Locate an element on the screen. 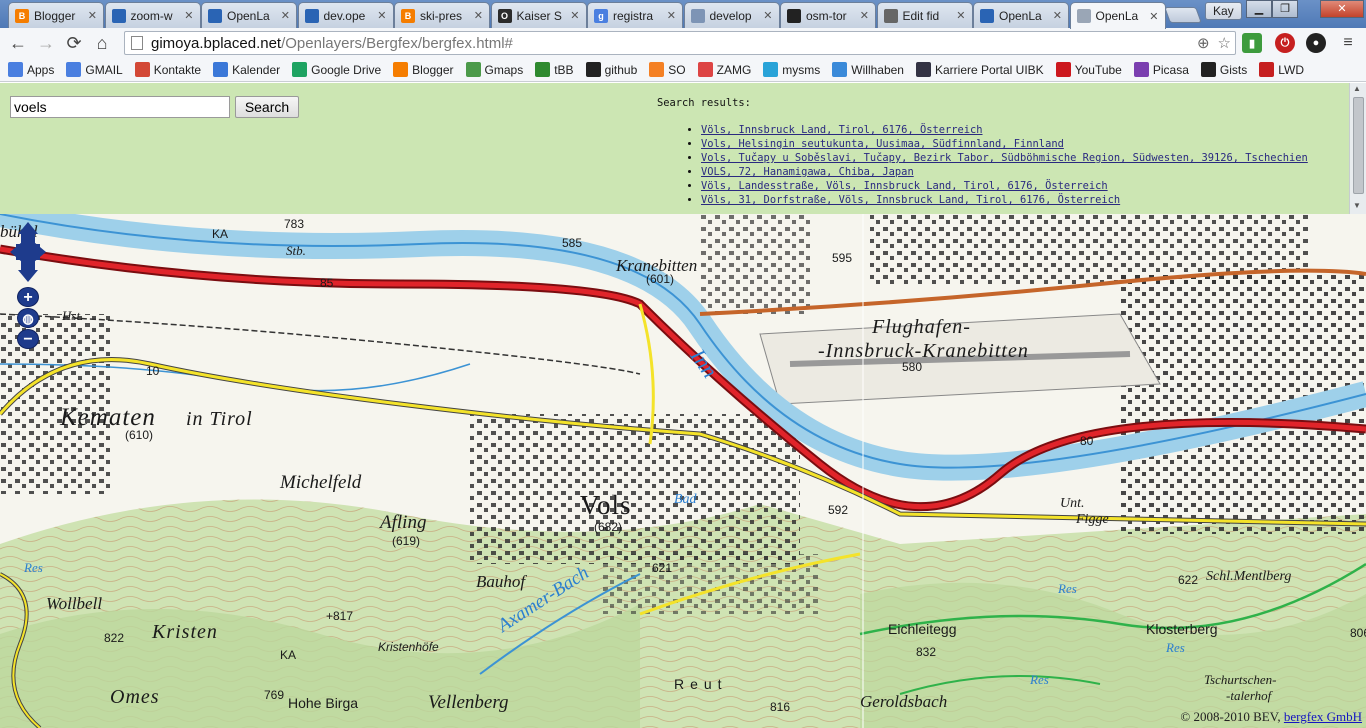 This screenshot has height=728, width=1366. minimize-button: ▁ is located at coordinates (1259, 9).